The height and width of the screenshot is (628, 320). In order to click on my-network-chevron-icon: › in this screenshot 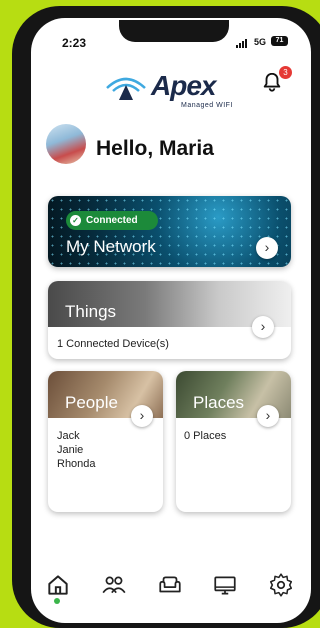, I will do `click(267, 248)`.